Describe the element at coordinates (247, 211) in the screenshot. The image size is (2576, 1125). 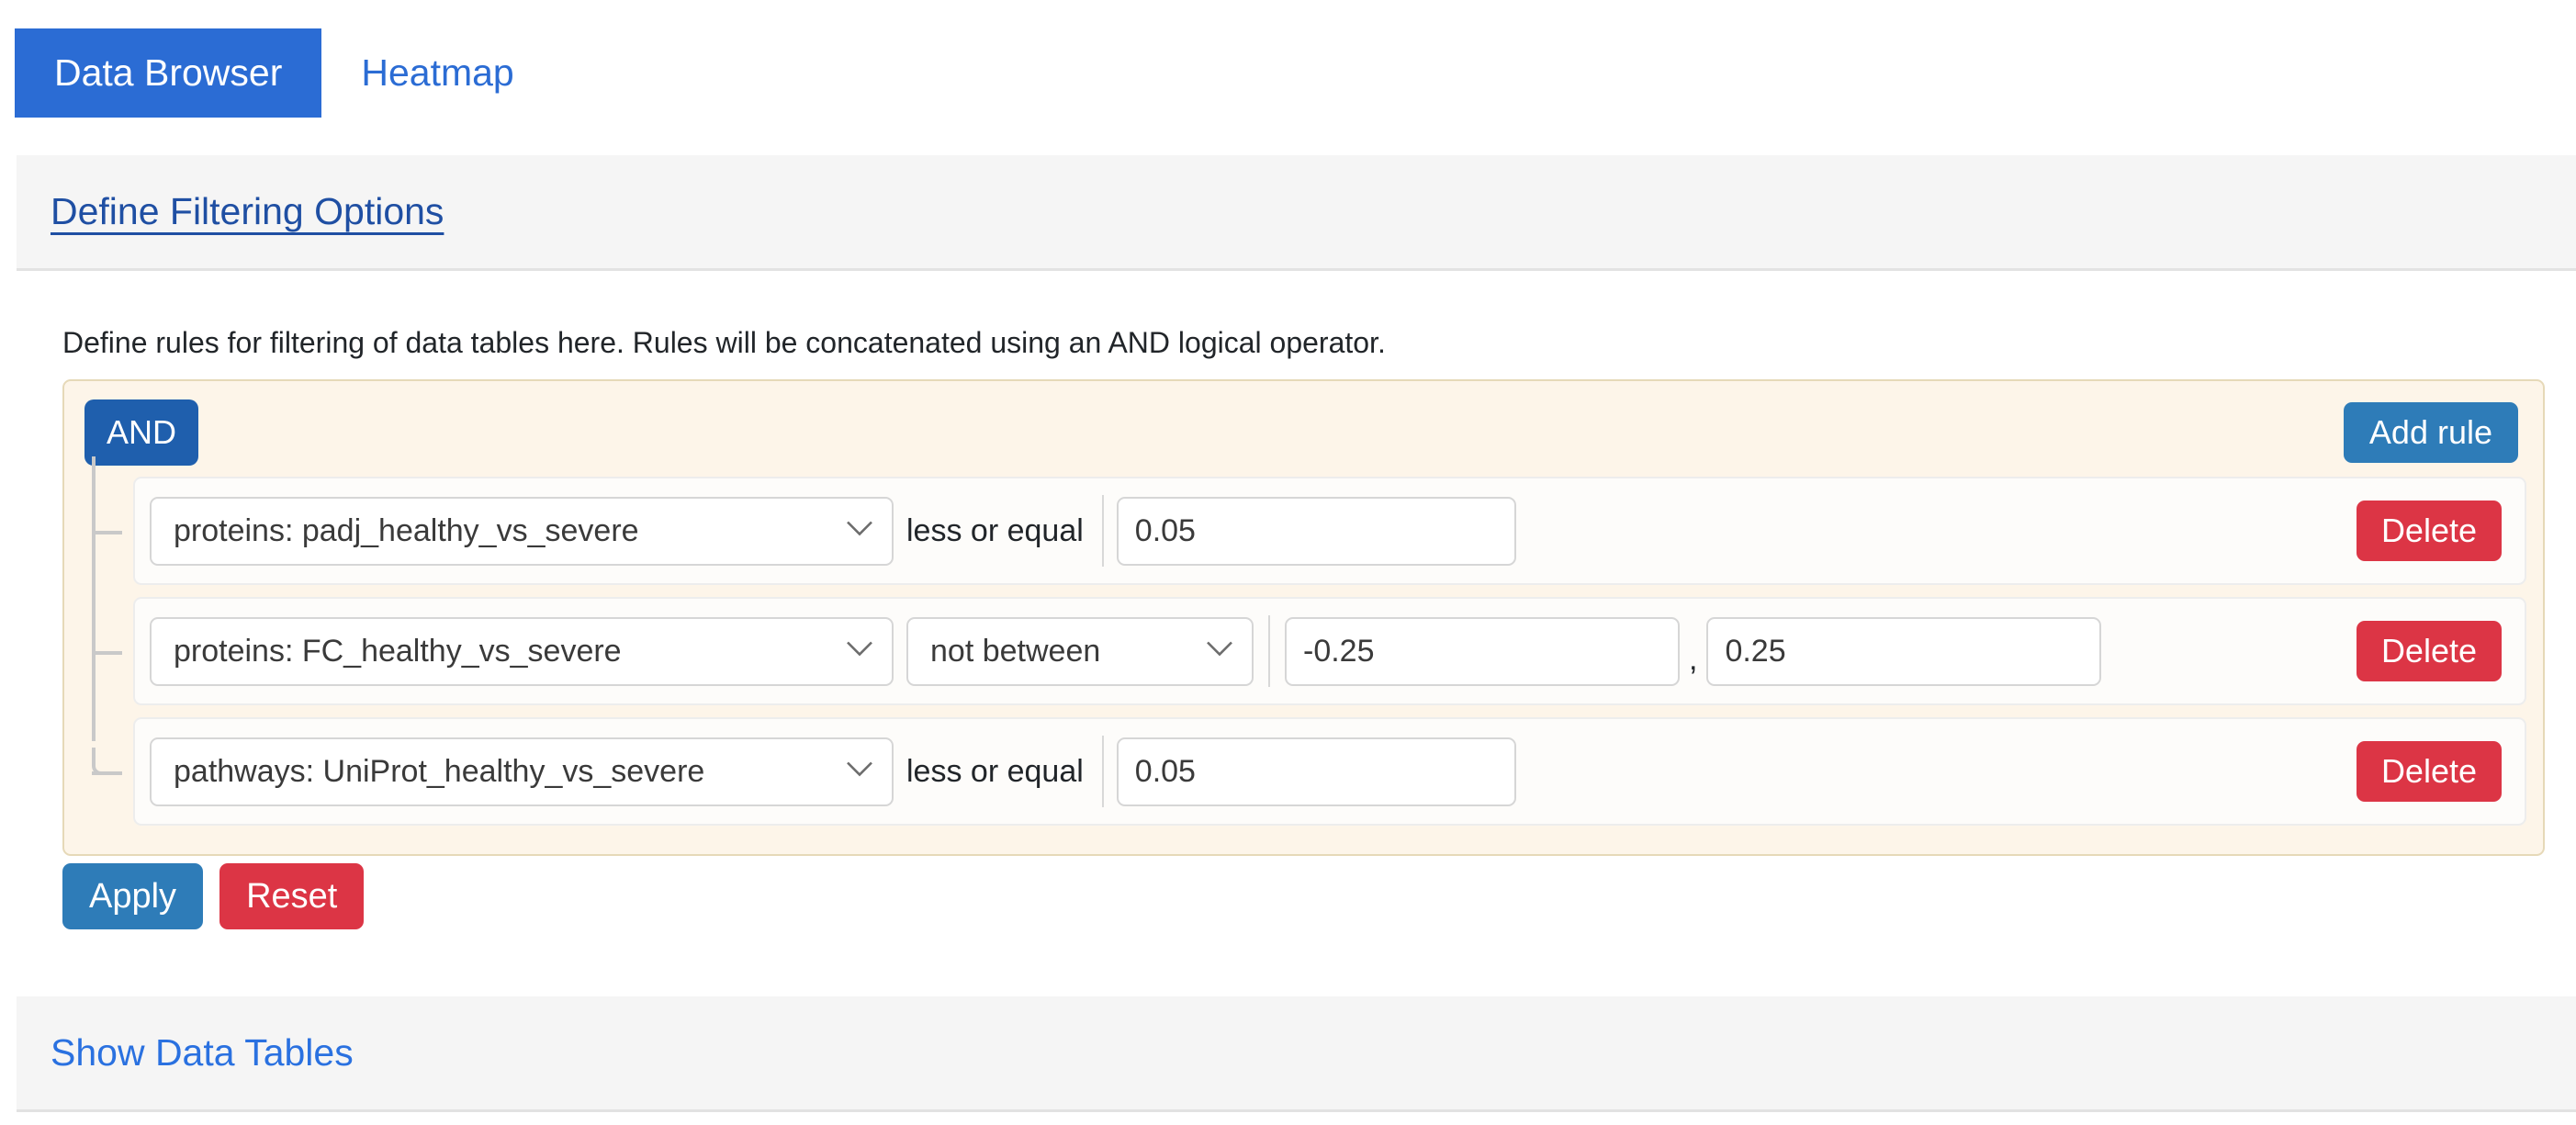
I see `define-filtering-options-link: Define Filtering Options` at that location.